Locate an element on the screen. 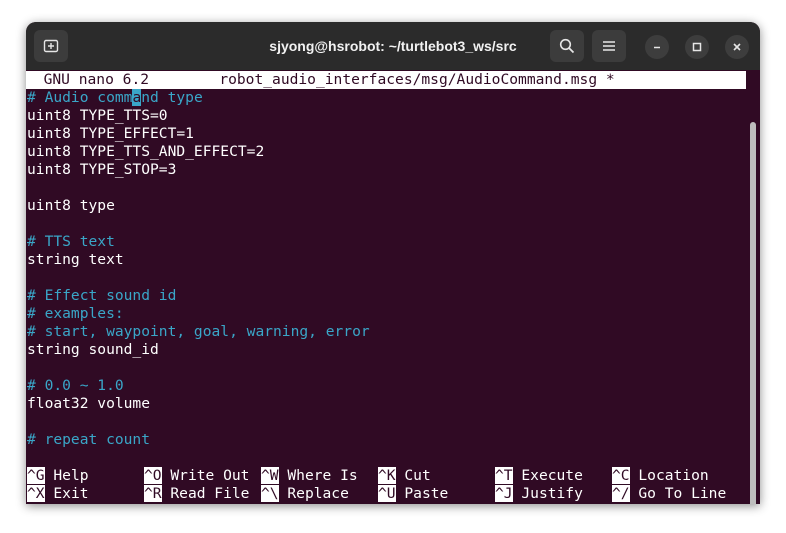 The height and width of the screenshot is (533, 786). shortcut-item: ^X Exit is located at coordinates (58, 494).